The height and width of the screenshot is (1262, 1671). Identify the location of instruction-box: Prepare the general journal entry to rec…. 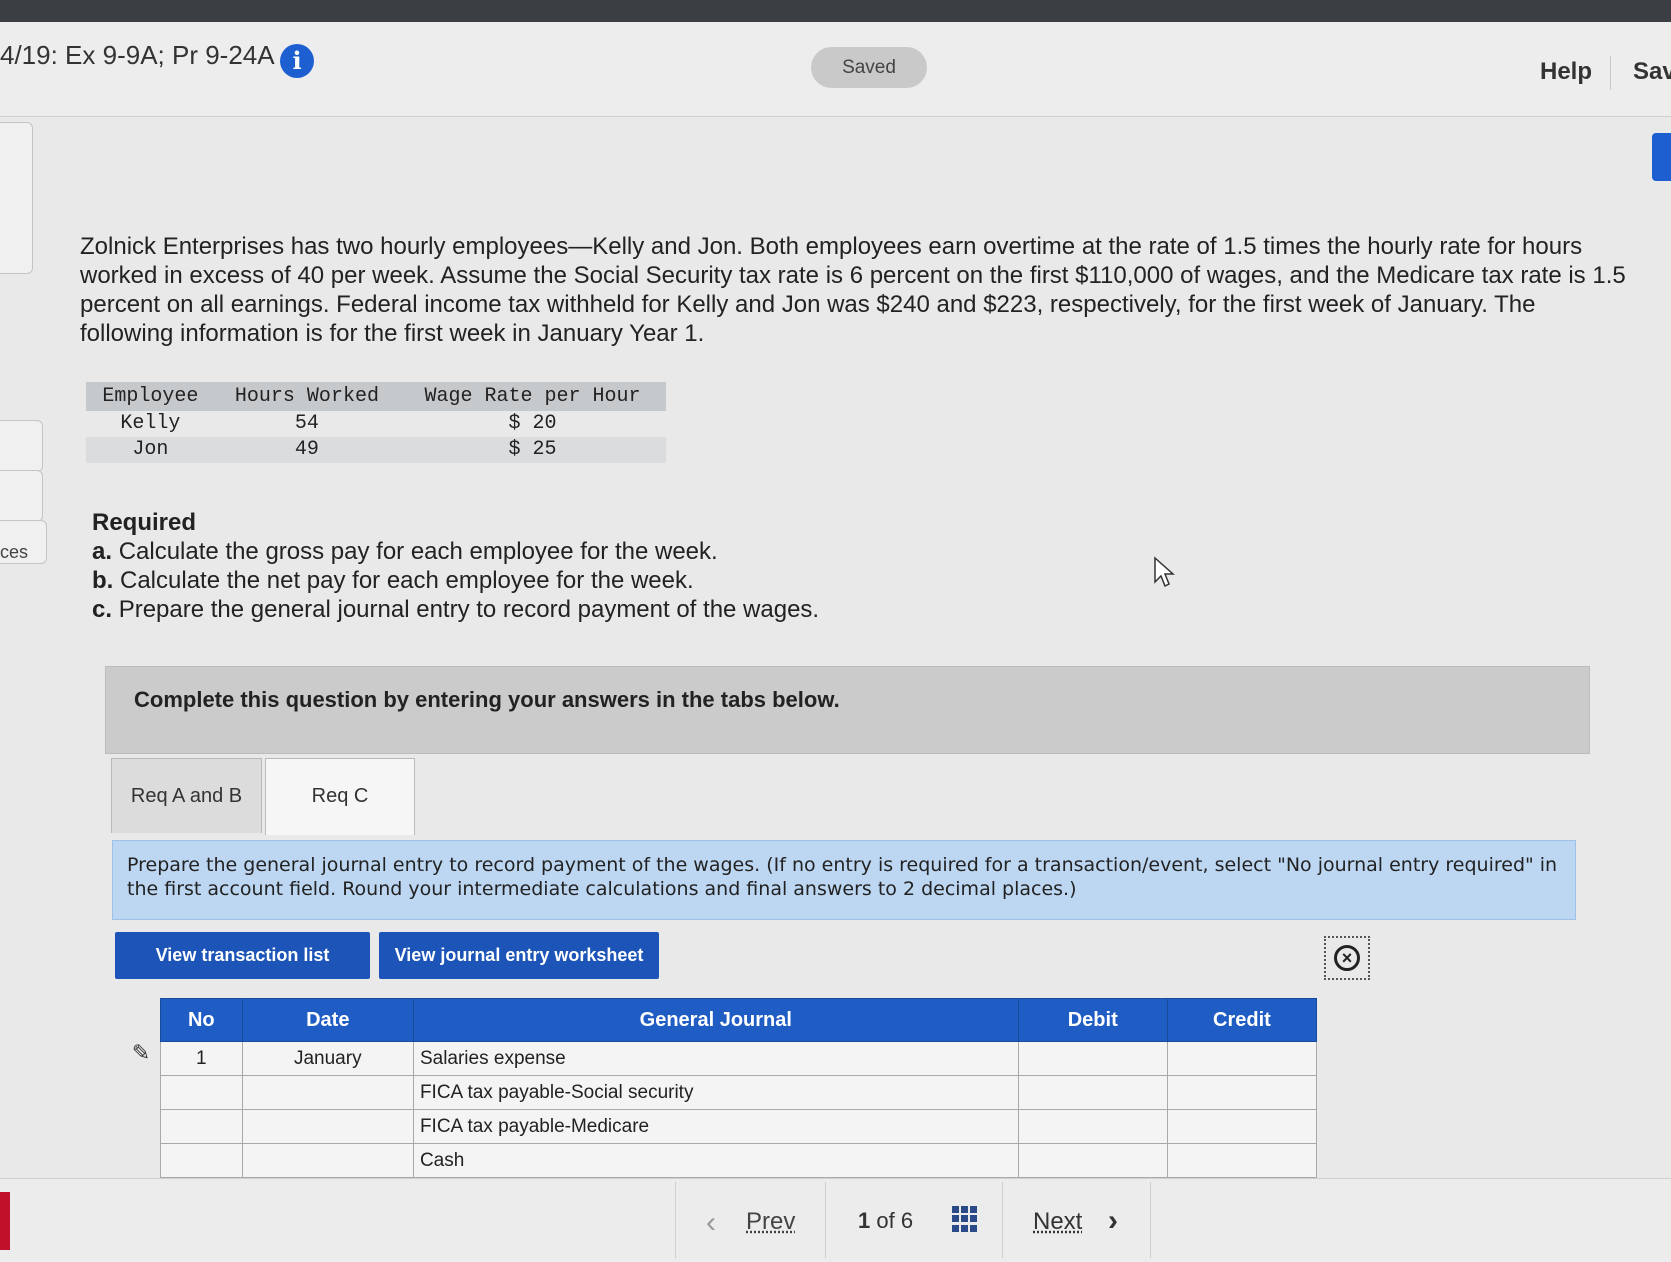
(844, 880).